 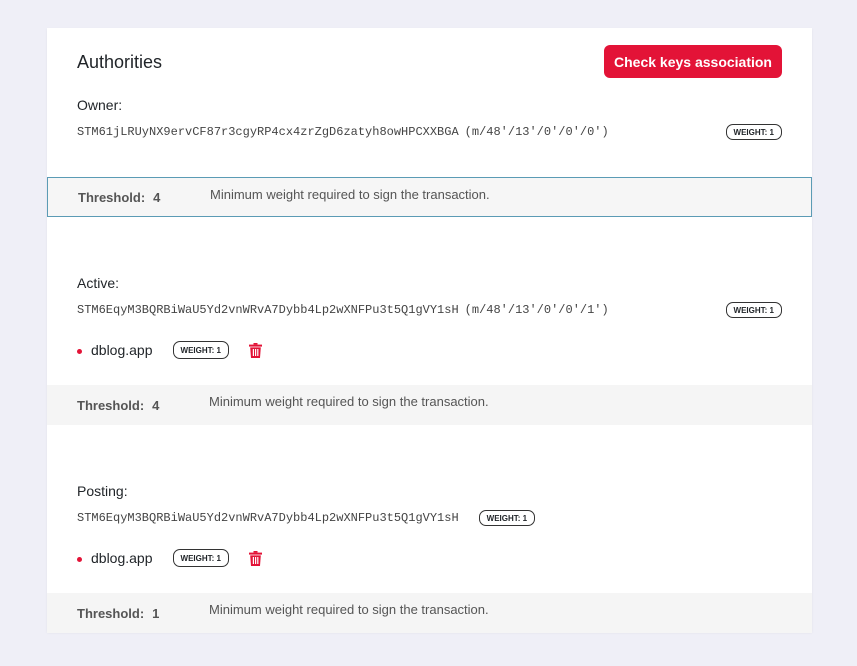 I want to click on active-account-row: dblog.app WEIGHT: 1, so click(x=170, y=350).